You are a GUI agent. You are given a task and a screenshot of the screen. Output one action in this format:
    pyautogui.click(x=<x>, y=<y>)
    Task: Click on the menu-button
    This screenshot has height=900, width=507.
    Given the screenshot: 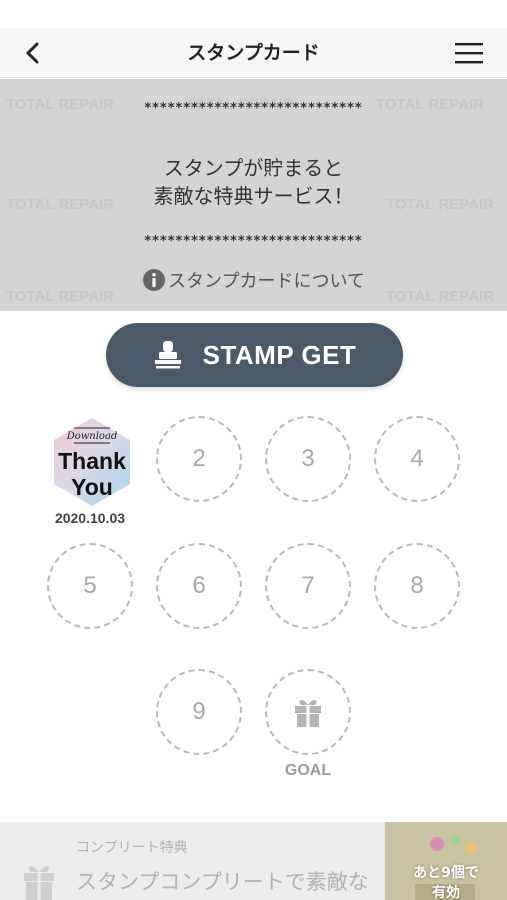 What is the action you would take?
    pyautogui.click(x=469, y=53)
    